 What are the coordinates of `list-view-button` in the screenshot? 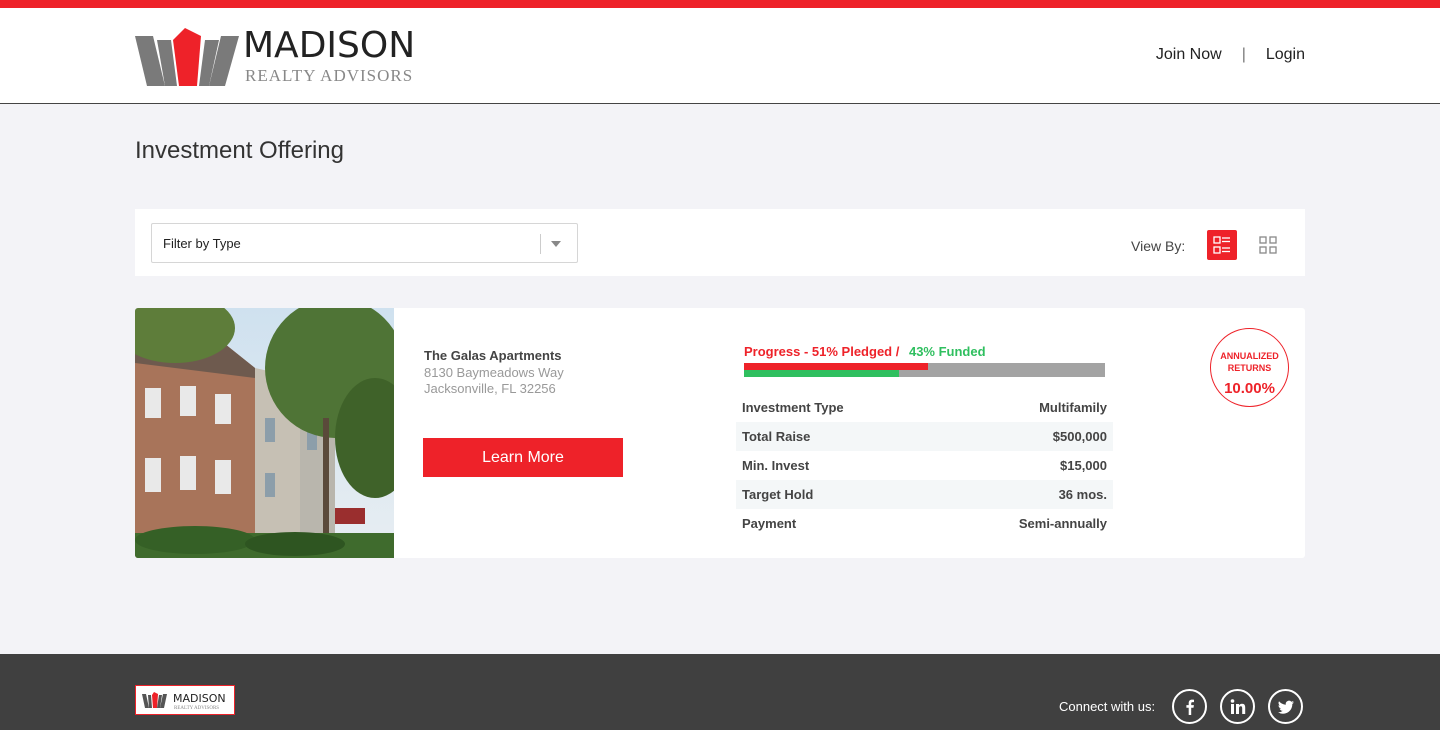 It's located at (1222, 245).